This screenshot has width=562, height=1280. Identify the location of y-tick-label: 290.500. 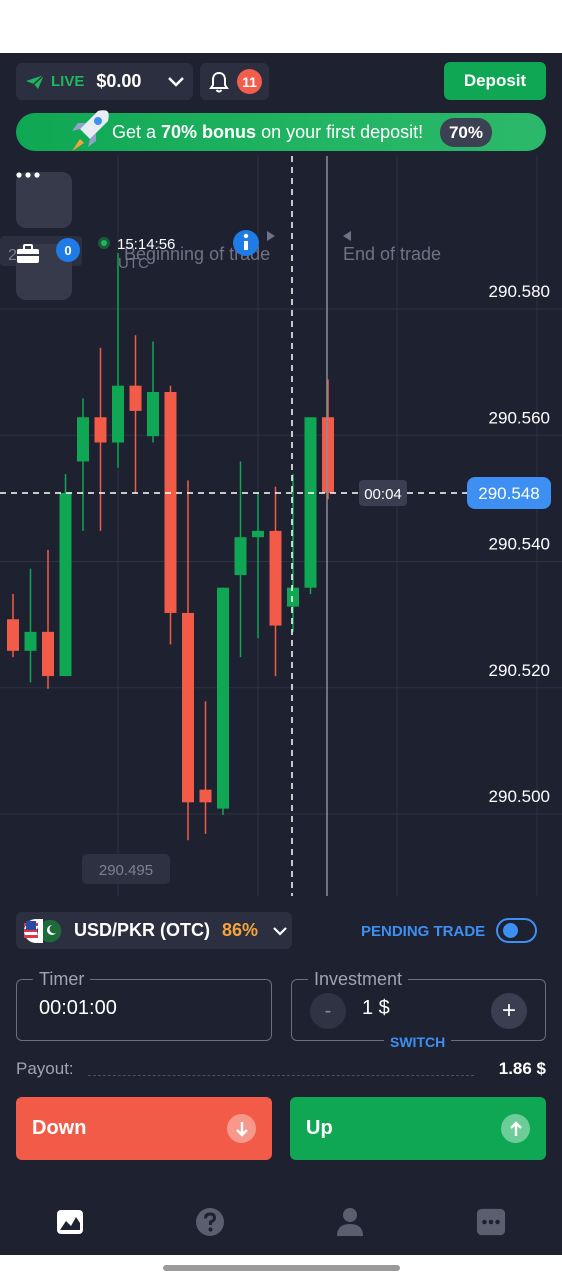
(519, 796).